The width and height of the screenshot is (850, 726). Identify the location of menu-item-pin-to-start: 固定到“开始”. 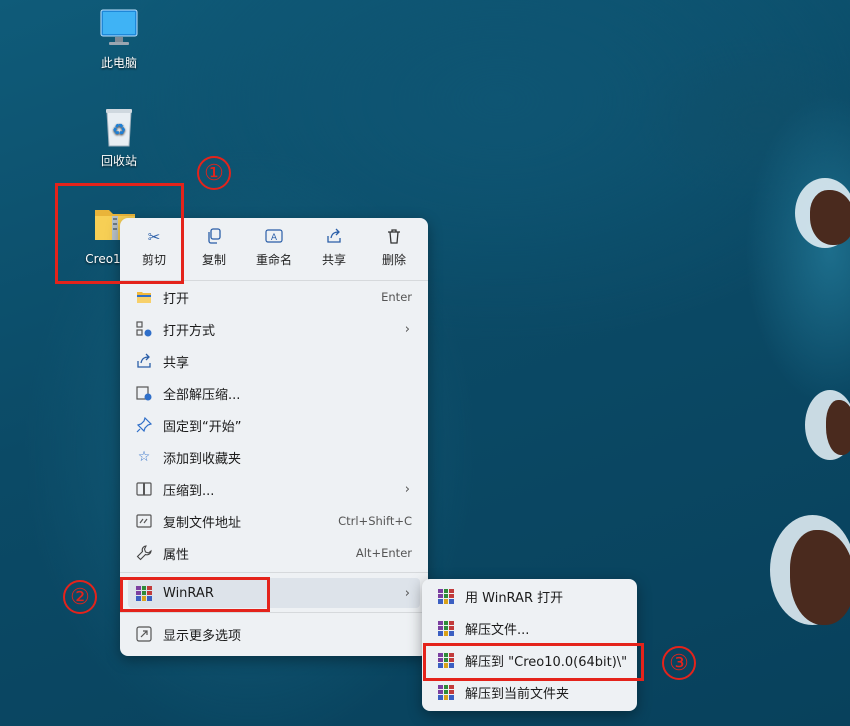
(274, 425).